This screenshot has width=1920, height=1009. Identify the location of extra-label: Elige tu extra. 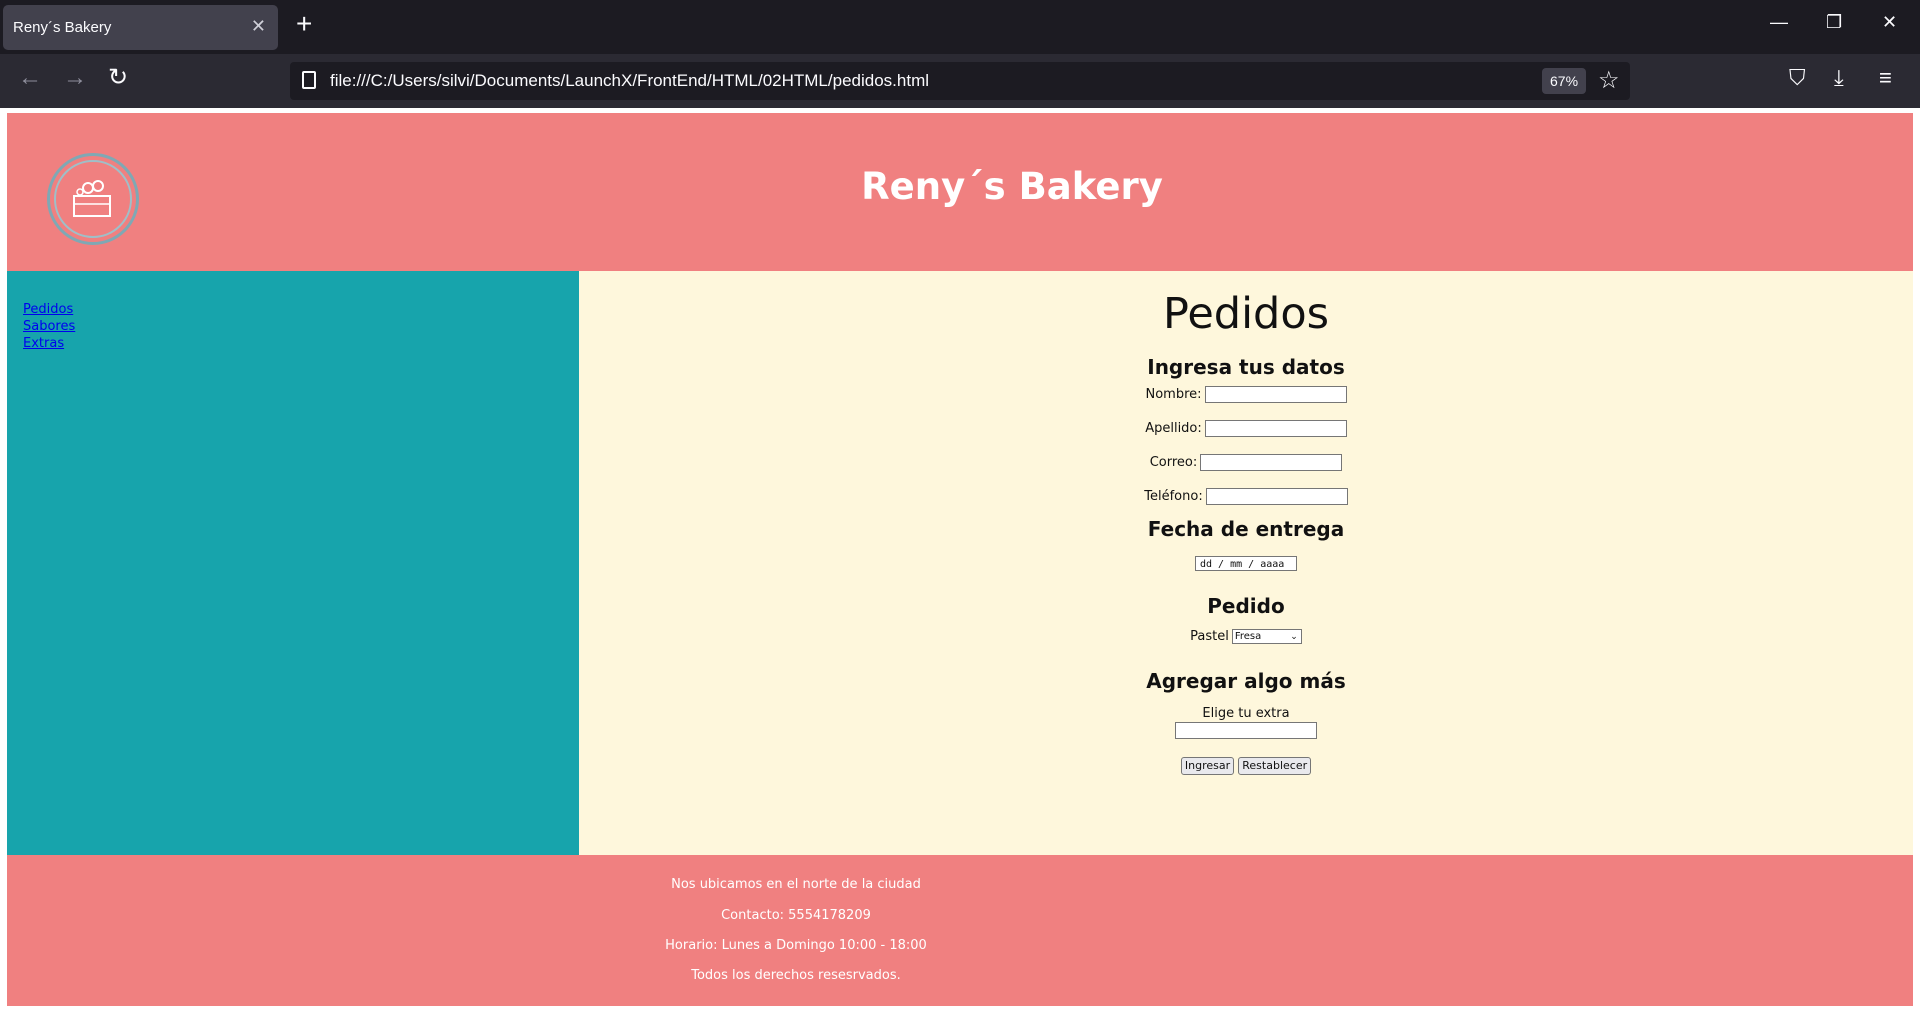
(1246, 713).